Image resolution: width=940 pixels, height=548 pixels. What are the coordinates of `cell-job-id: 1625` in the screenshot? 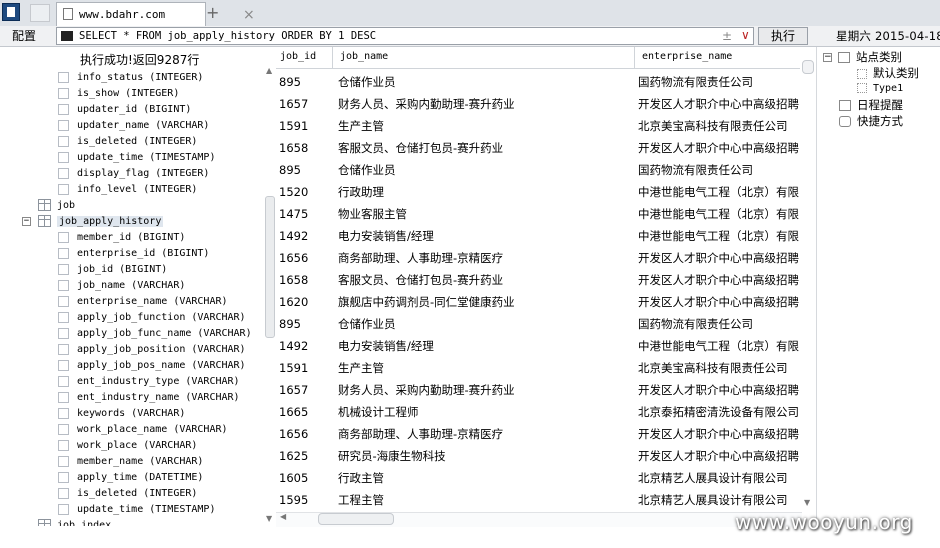 It's located at (293, 456).